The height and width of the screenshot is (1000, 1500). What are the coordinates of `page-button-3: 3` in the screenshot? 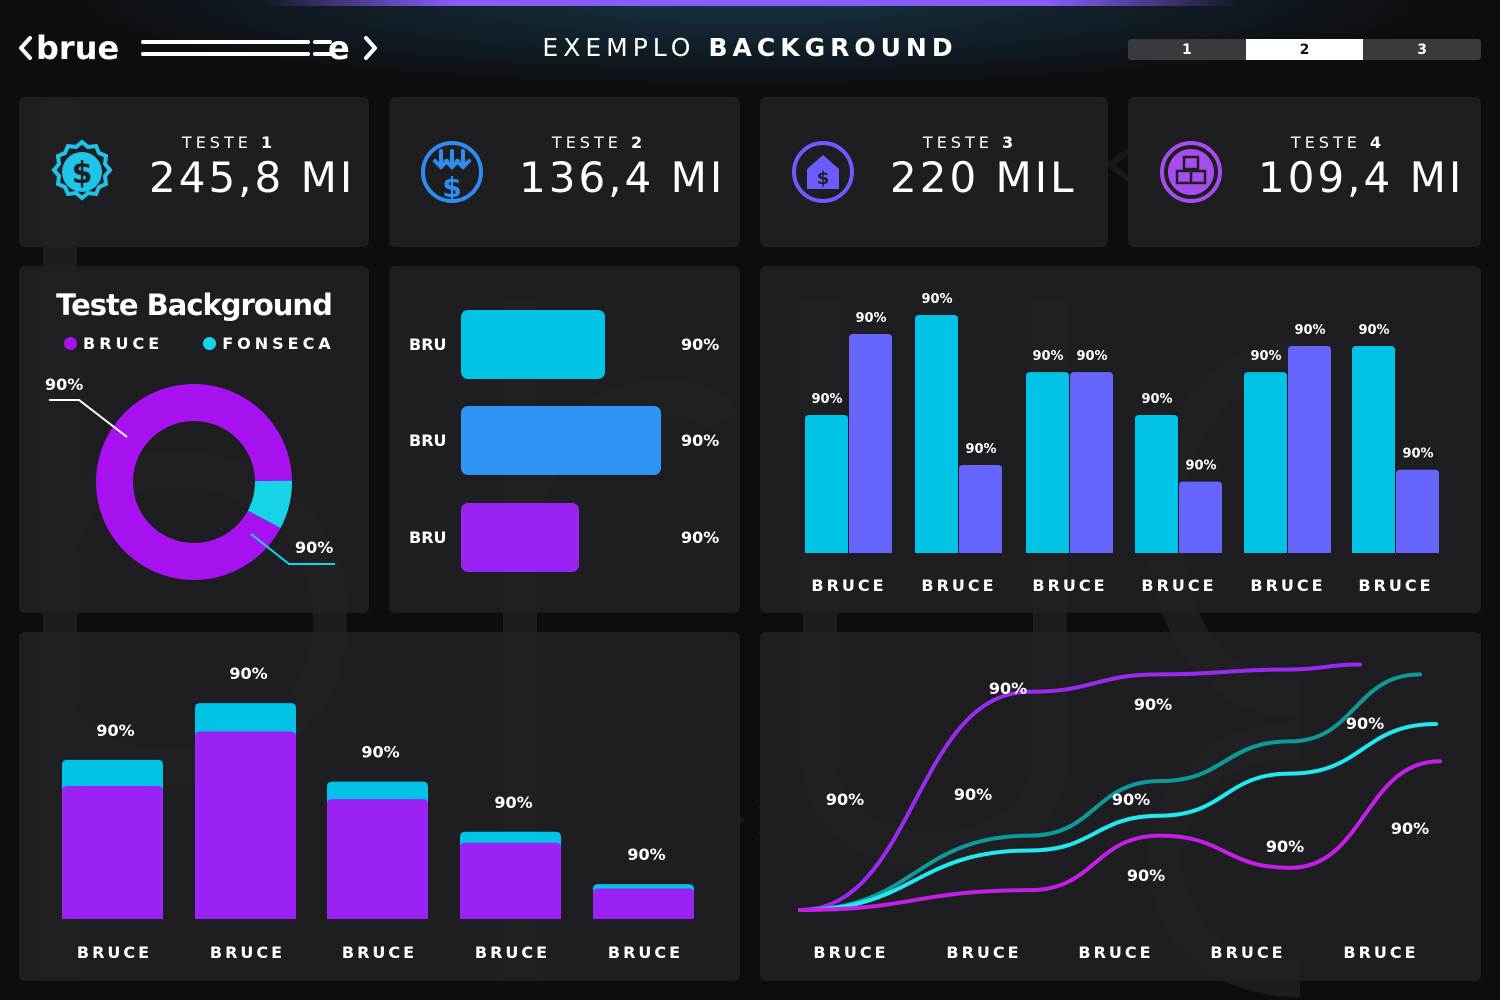 It's located at (1422, 49).